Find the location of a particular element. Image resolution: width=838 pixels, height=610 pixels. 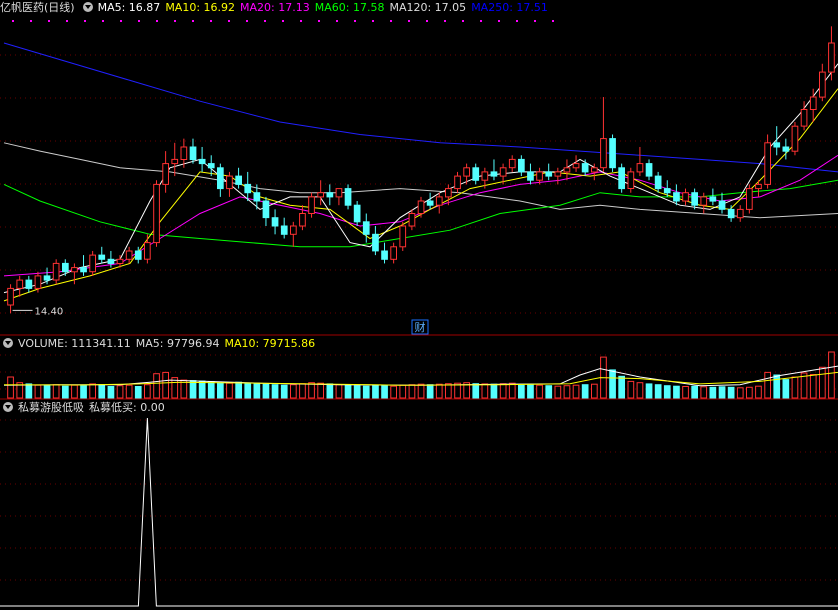

cai-marker: 财 is located at coordinates (420, 327).